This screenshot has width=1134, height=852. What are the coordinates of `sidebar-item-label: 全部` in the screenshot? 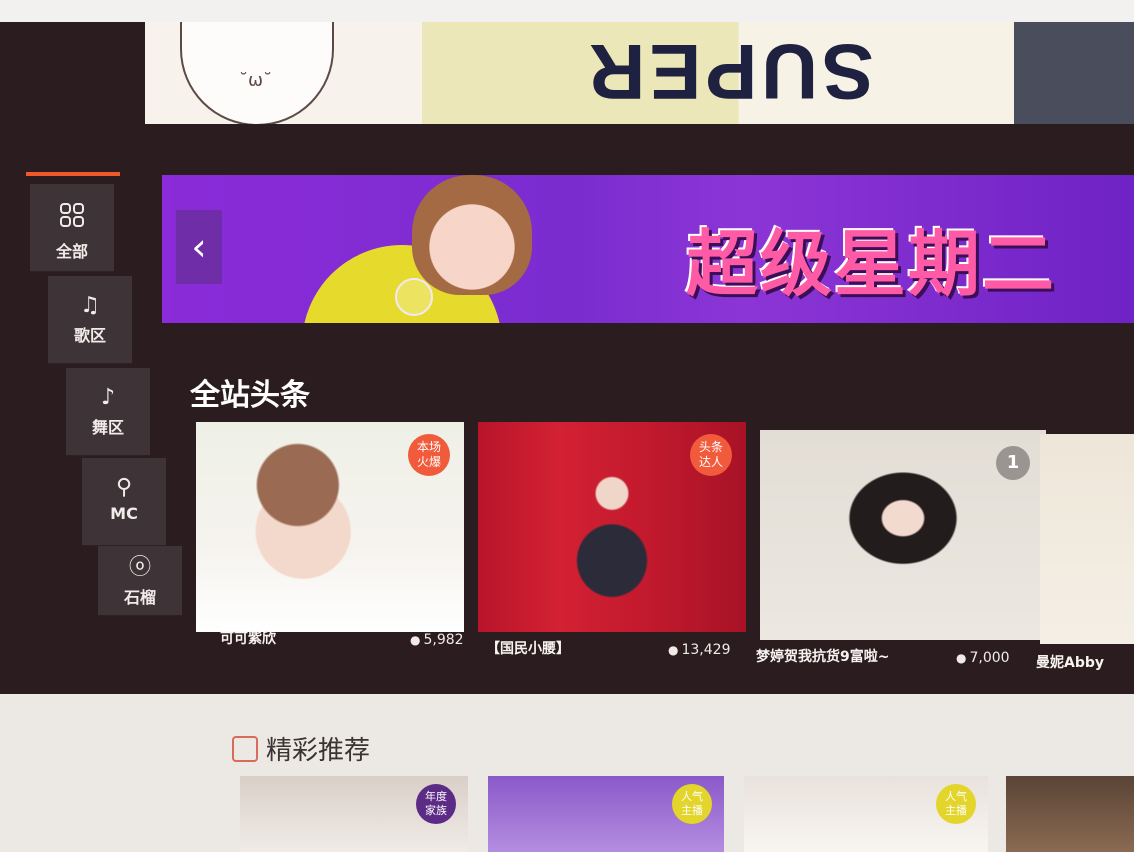 It's located at (71, 251).